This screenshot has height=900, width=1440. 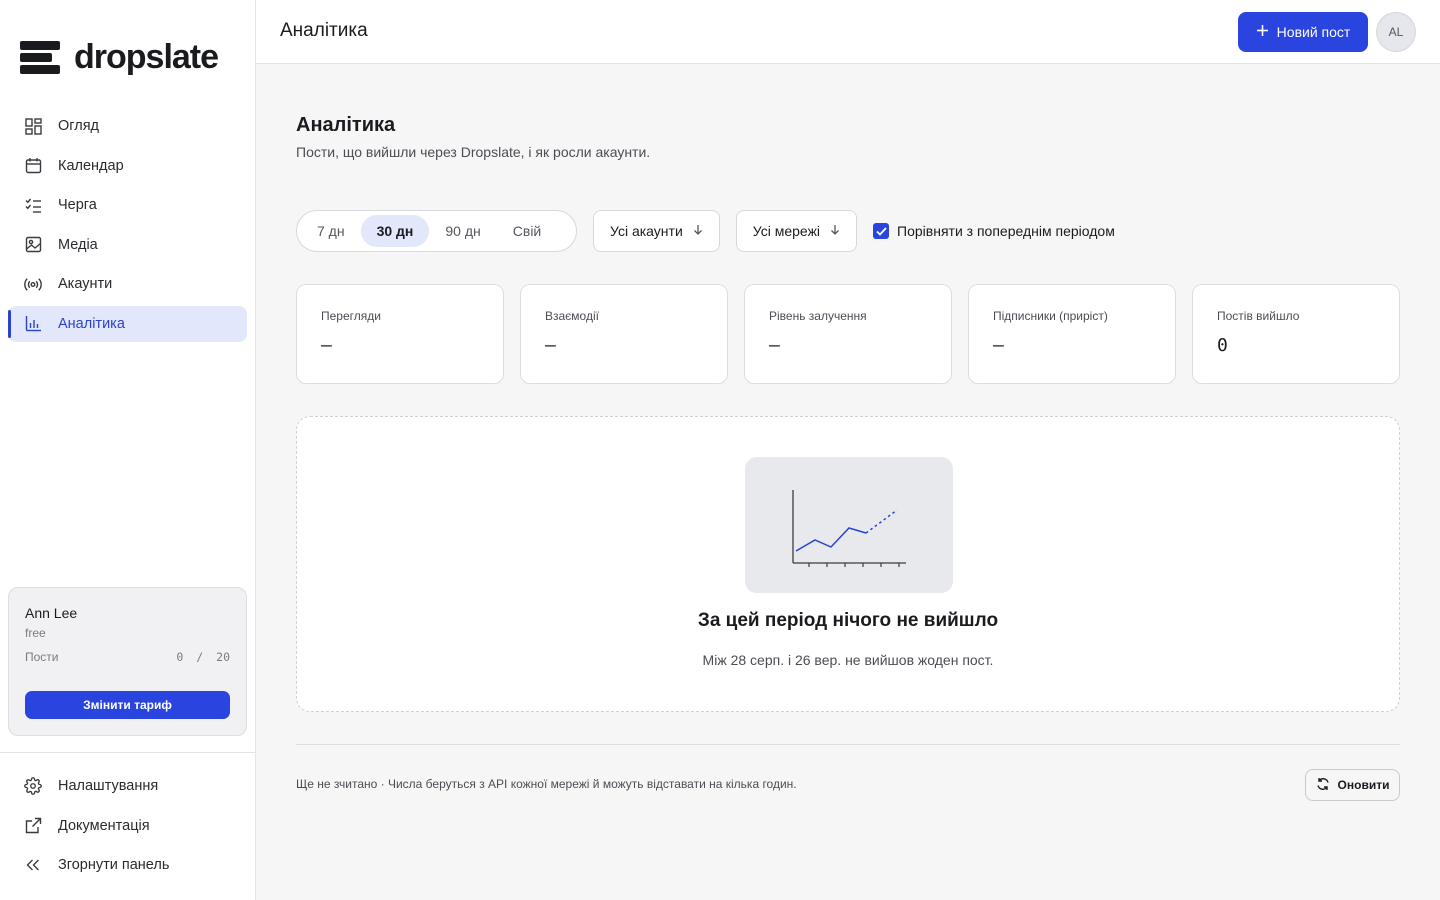 I want to click on posts-usage: Пости 0 / 20, so click(x=127, y=657).